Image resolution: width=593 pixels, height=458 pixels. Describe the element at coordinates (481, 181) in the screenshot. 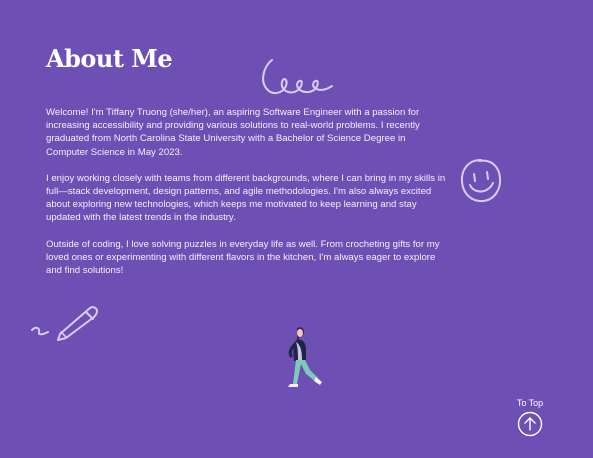

I see `smiley-face-icon` at that location.